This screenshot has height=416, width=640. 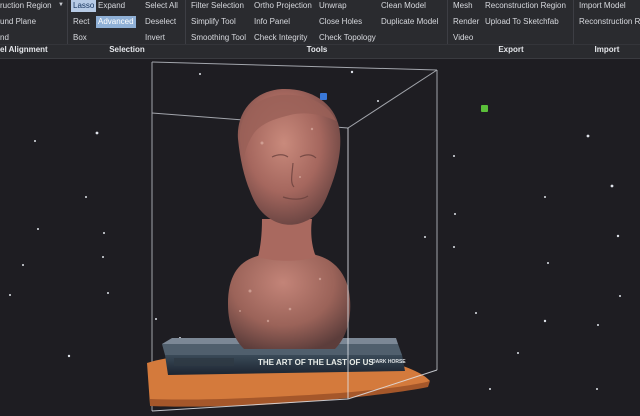 What do you see at coordinates (316, 362) in the screenshot?
I see `book-title-text: THE ART OF THE LAST OF US` at bounding box center [316, 362].